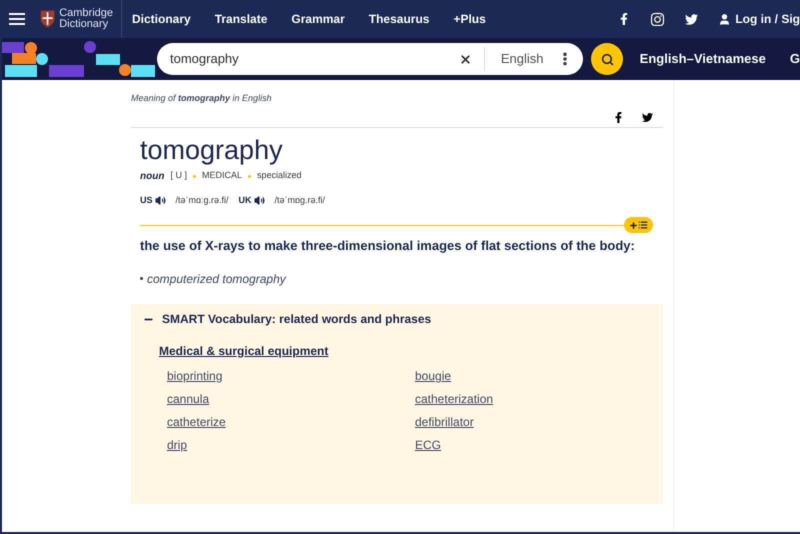 This screenshot has height=534, width=800. Describe the element at coordinates (522, 59) in the screenshot. I see `language-select: English` at that location.